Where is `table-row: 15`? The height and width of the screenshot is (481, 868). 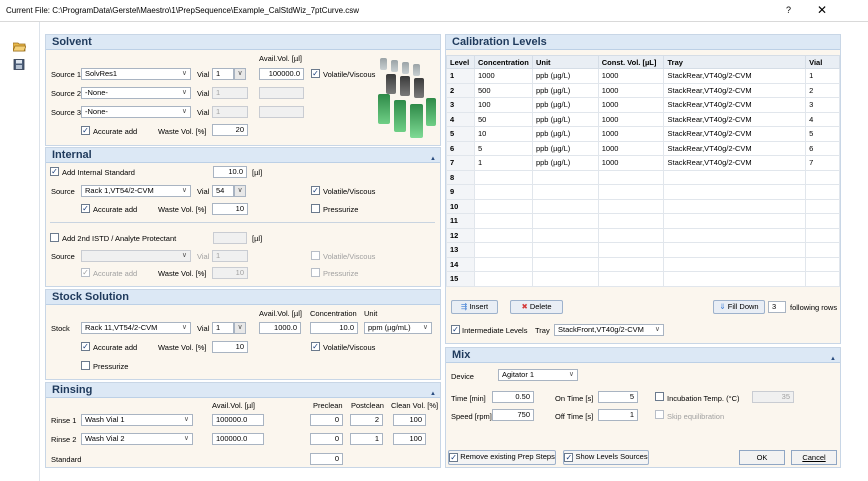 table-row: 15 is located at coordinates (643, 279).